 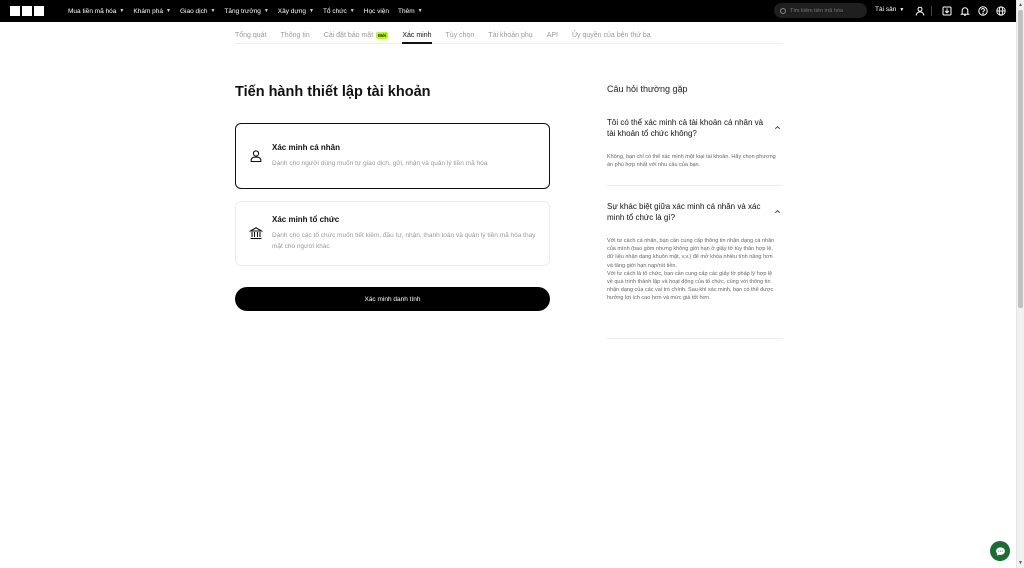 What do you see at coordinates (92, 11) in the screenshot?
I see `nav-item-label: Mua tiền mã hóa` at bounding box center [92, 11].